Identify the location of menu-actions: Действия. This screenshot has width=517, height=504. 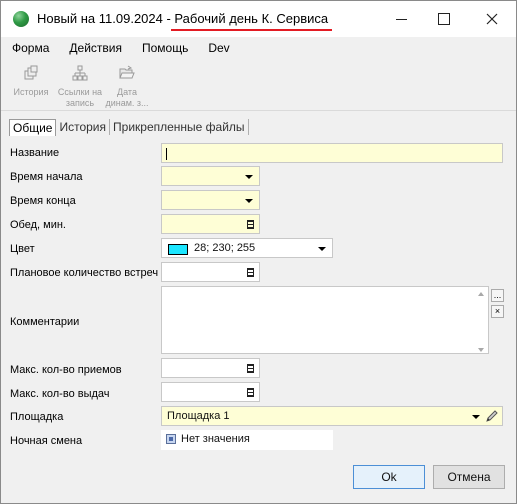
(95, 49).